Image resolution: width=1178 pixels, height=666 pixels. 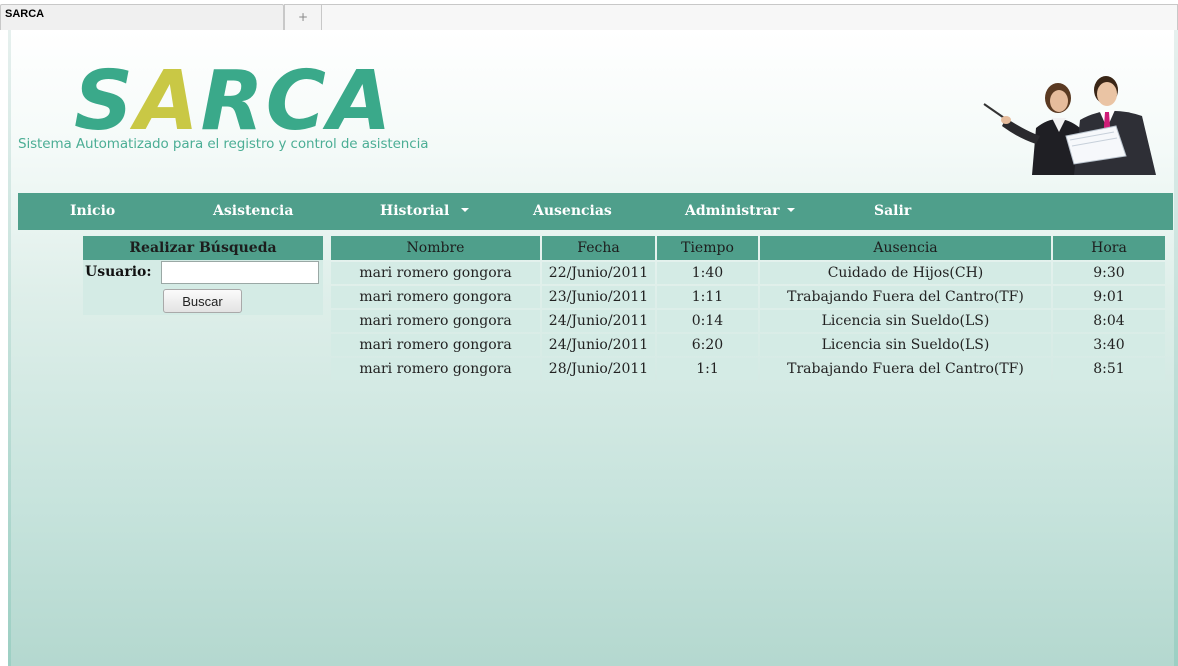 I want to click on nav-item-ausencias: Ausencias, so click(x=572, y=211).